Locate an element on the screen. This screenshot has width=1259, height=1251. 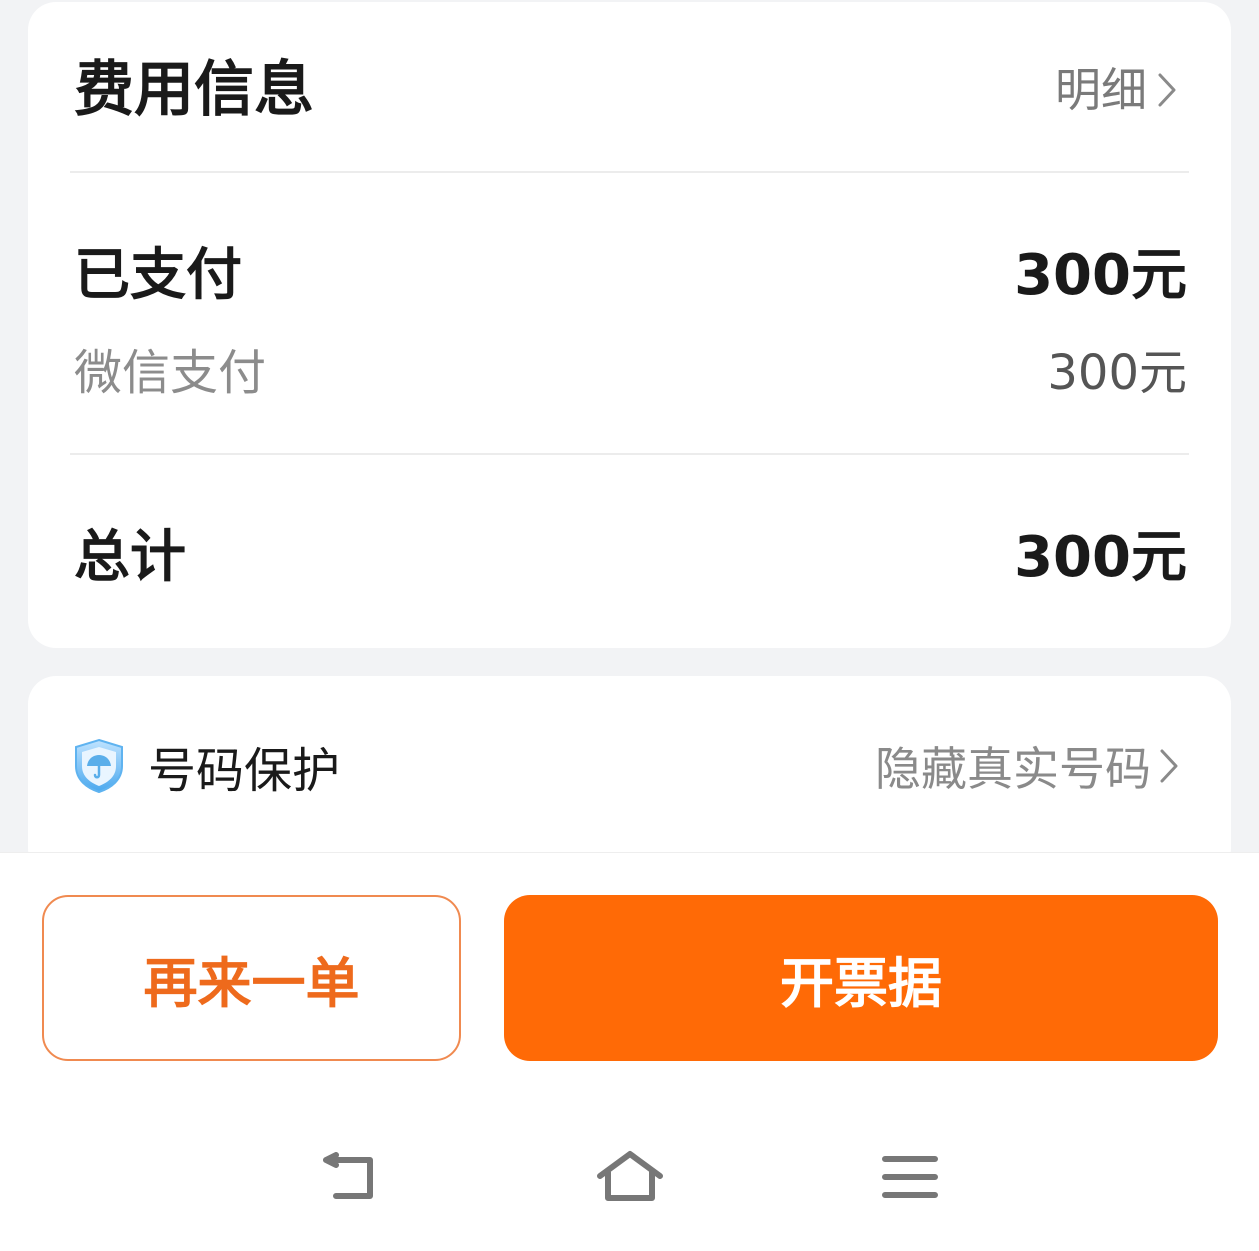
fee-header: 费用信息 明细 is located at coordinates (629, 87).